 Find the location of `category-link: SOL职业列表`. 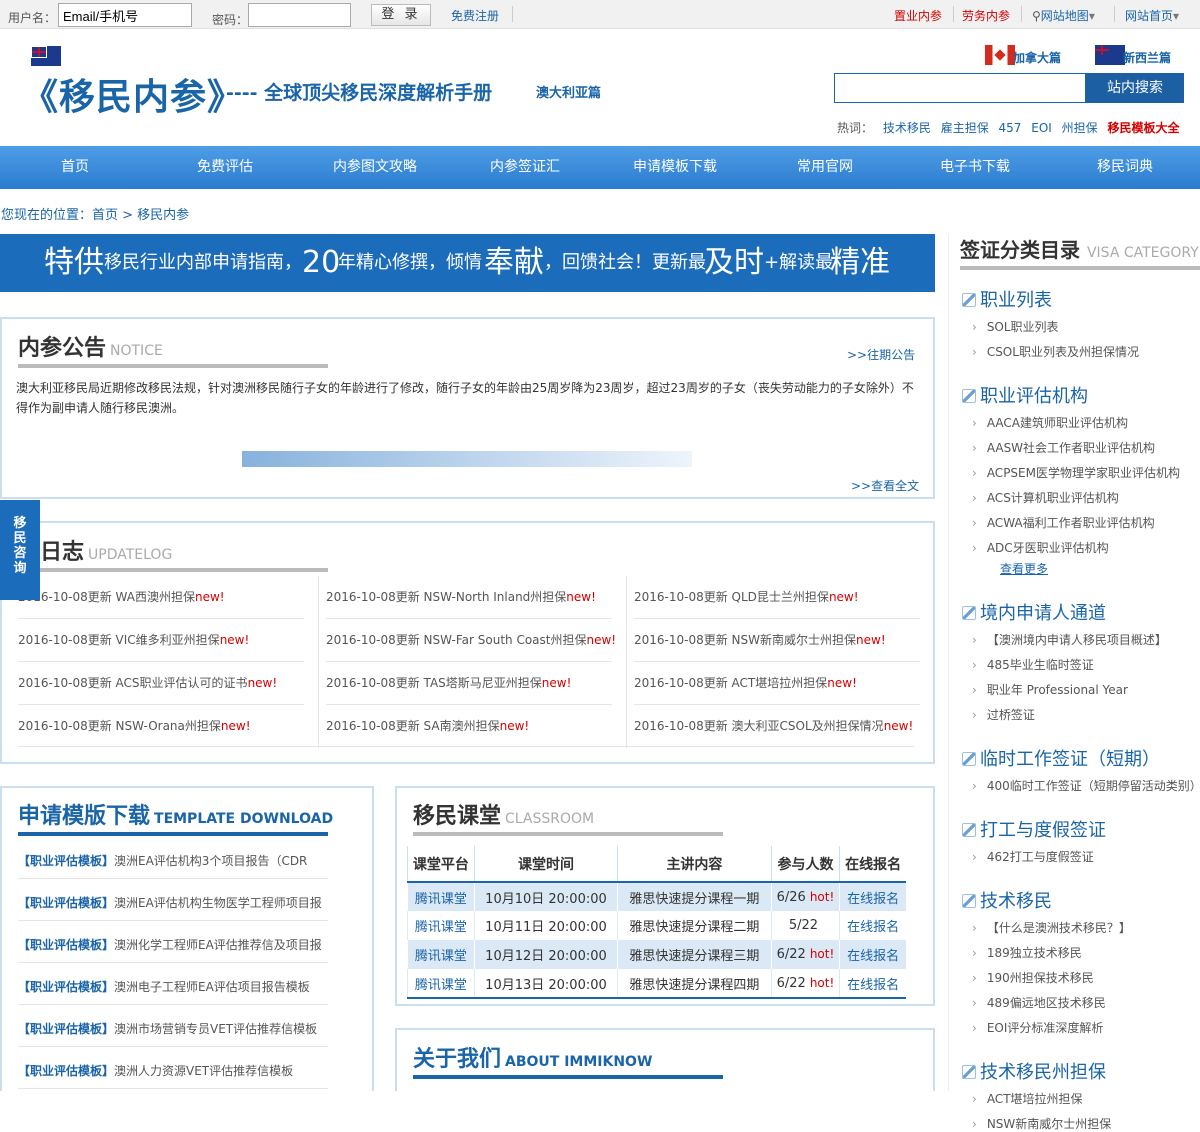

category-link: SOL职业列表 is located at coordinates (1015, 326).